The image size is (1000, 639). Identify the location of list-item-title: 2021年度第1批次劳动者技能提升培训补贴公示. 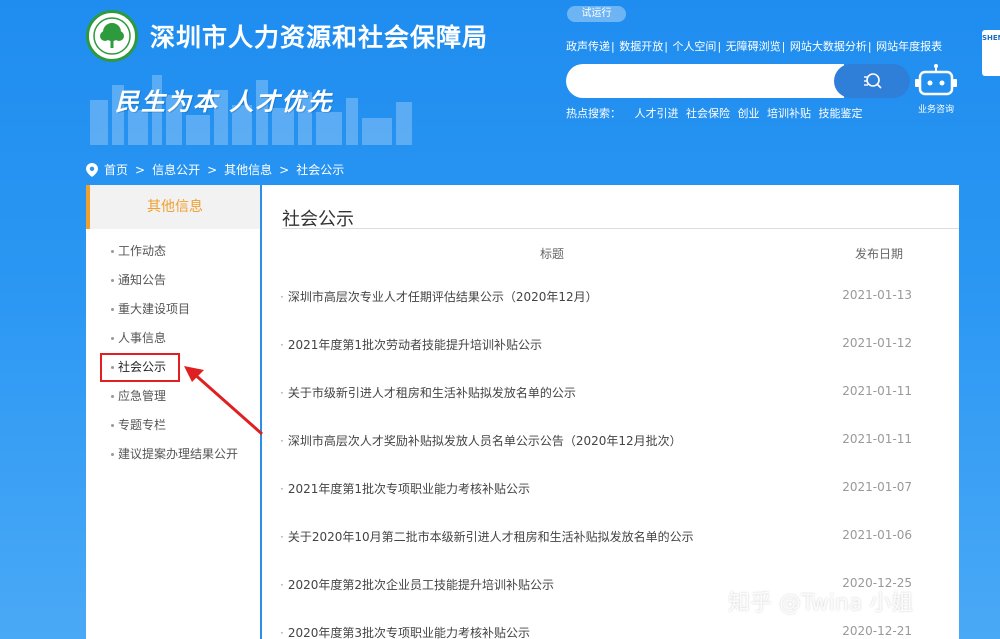
(411, 344).